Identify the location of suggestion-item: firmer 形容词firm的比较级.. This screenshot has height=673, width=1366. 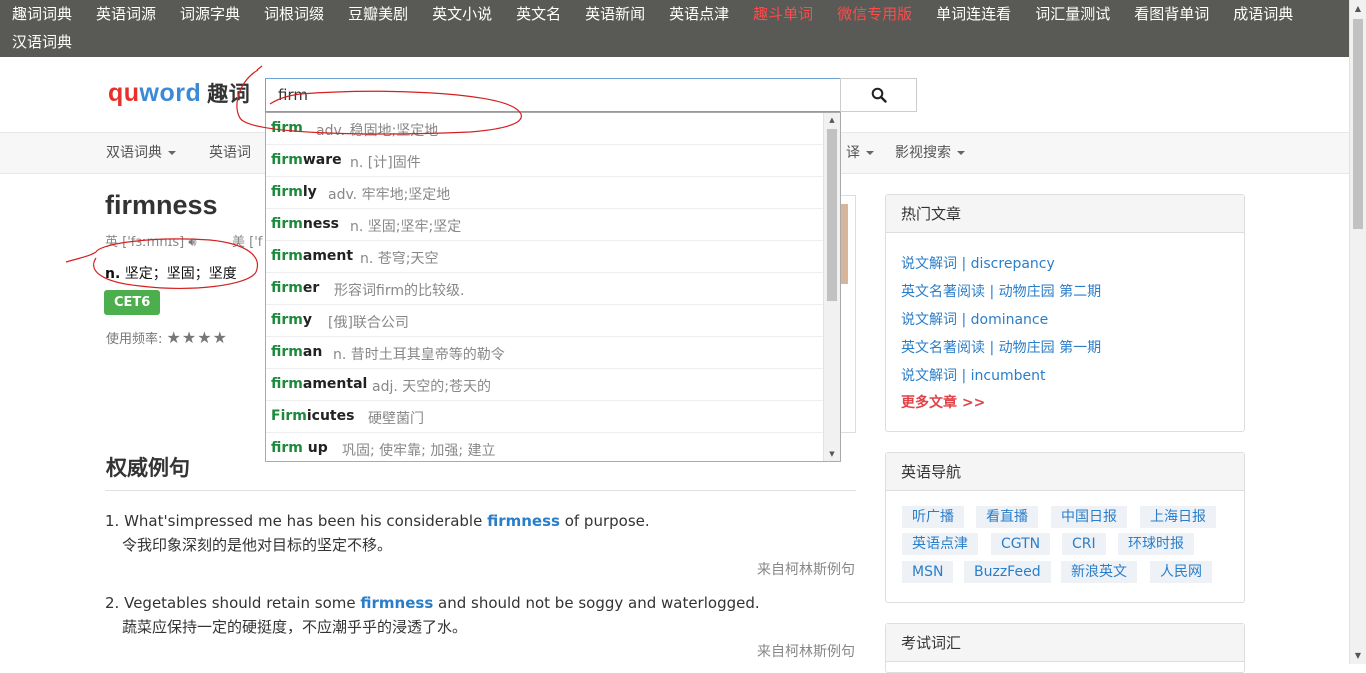
(545, 289).